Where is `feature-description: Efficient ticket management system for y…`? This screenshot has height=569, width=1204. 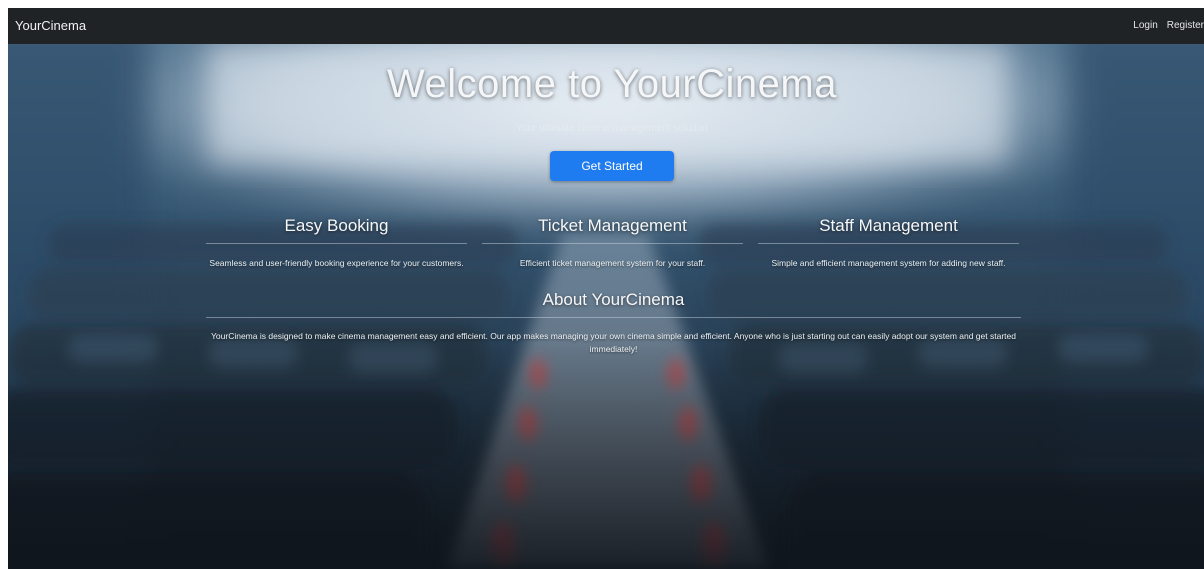 feature-description: Efficient ticket management system for y… is located at coordinates (612, 263).